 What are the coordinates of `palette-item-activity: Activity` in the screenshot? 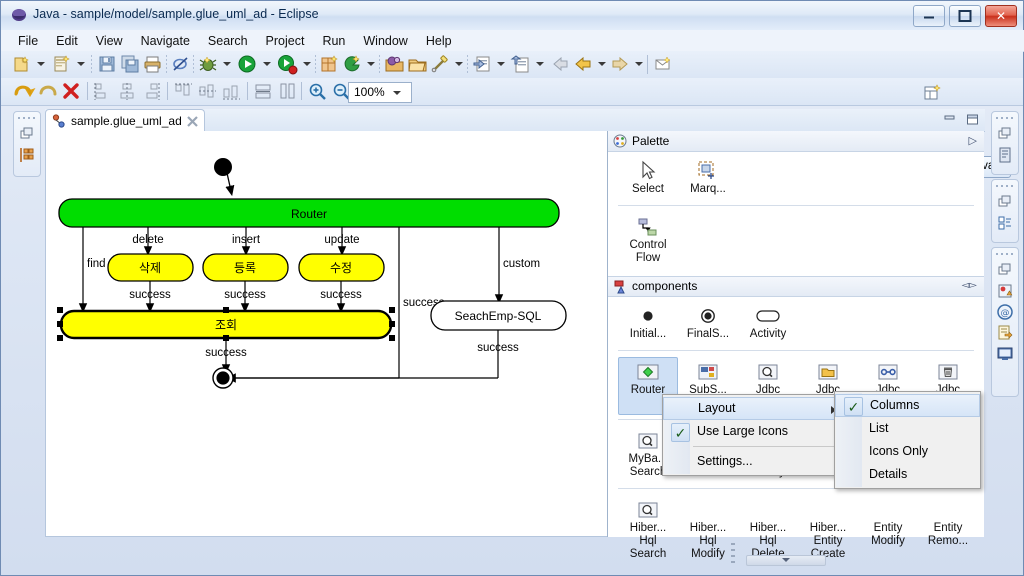 It's located at (768, 323).